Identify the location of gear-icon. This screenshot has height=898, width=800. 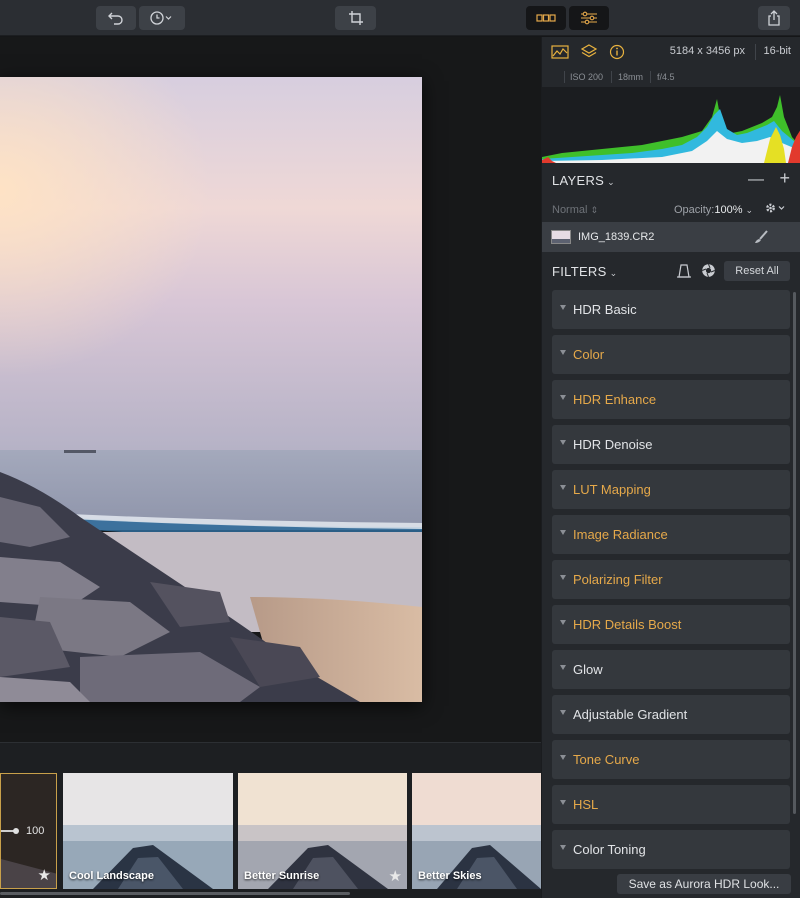
(775, 208).